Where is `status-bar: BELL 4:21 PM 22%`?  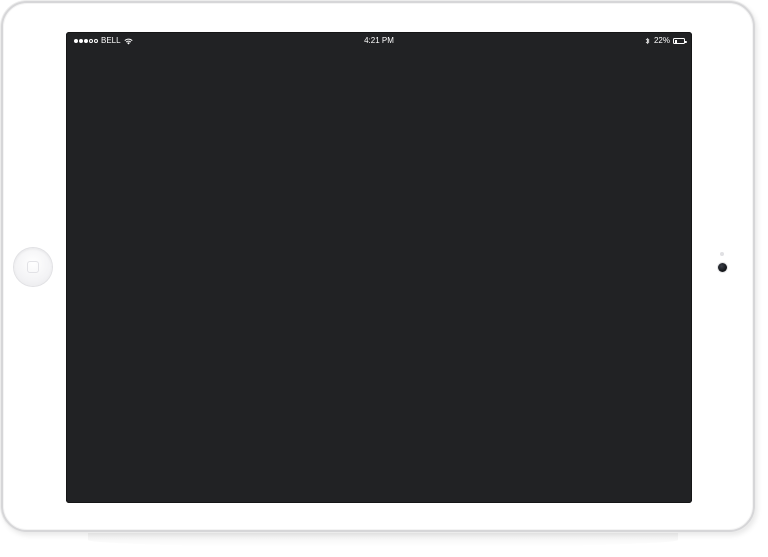 status-bar: BELL 4:21 PM 22% is located at coordinates (379, 41).